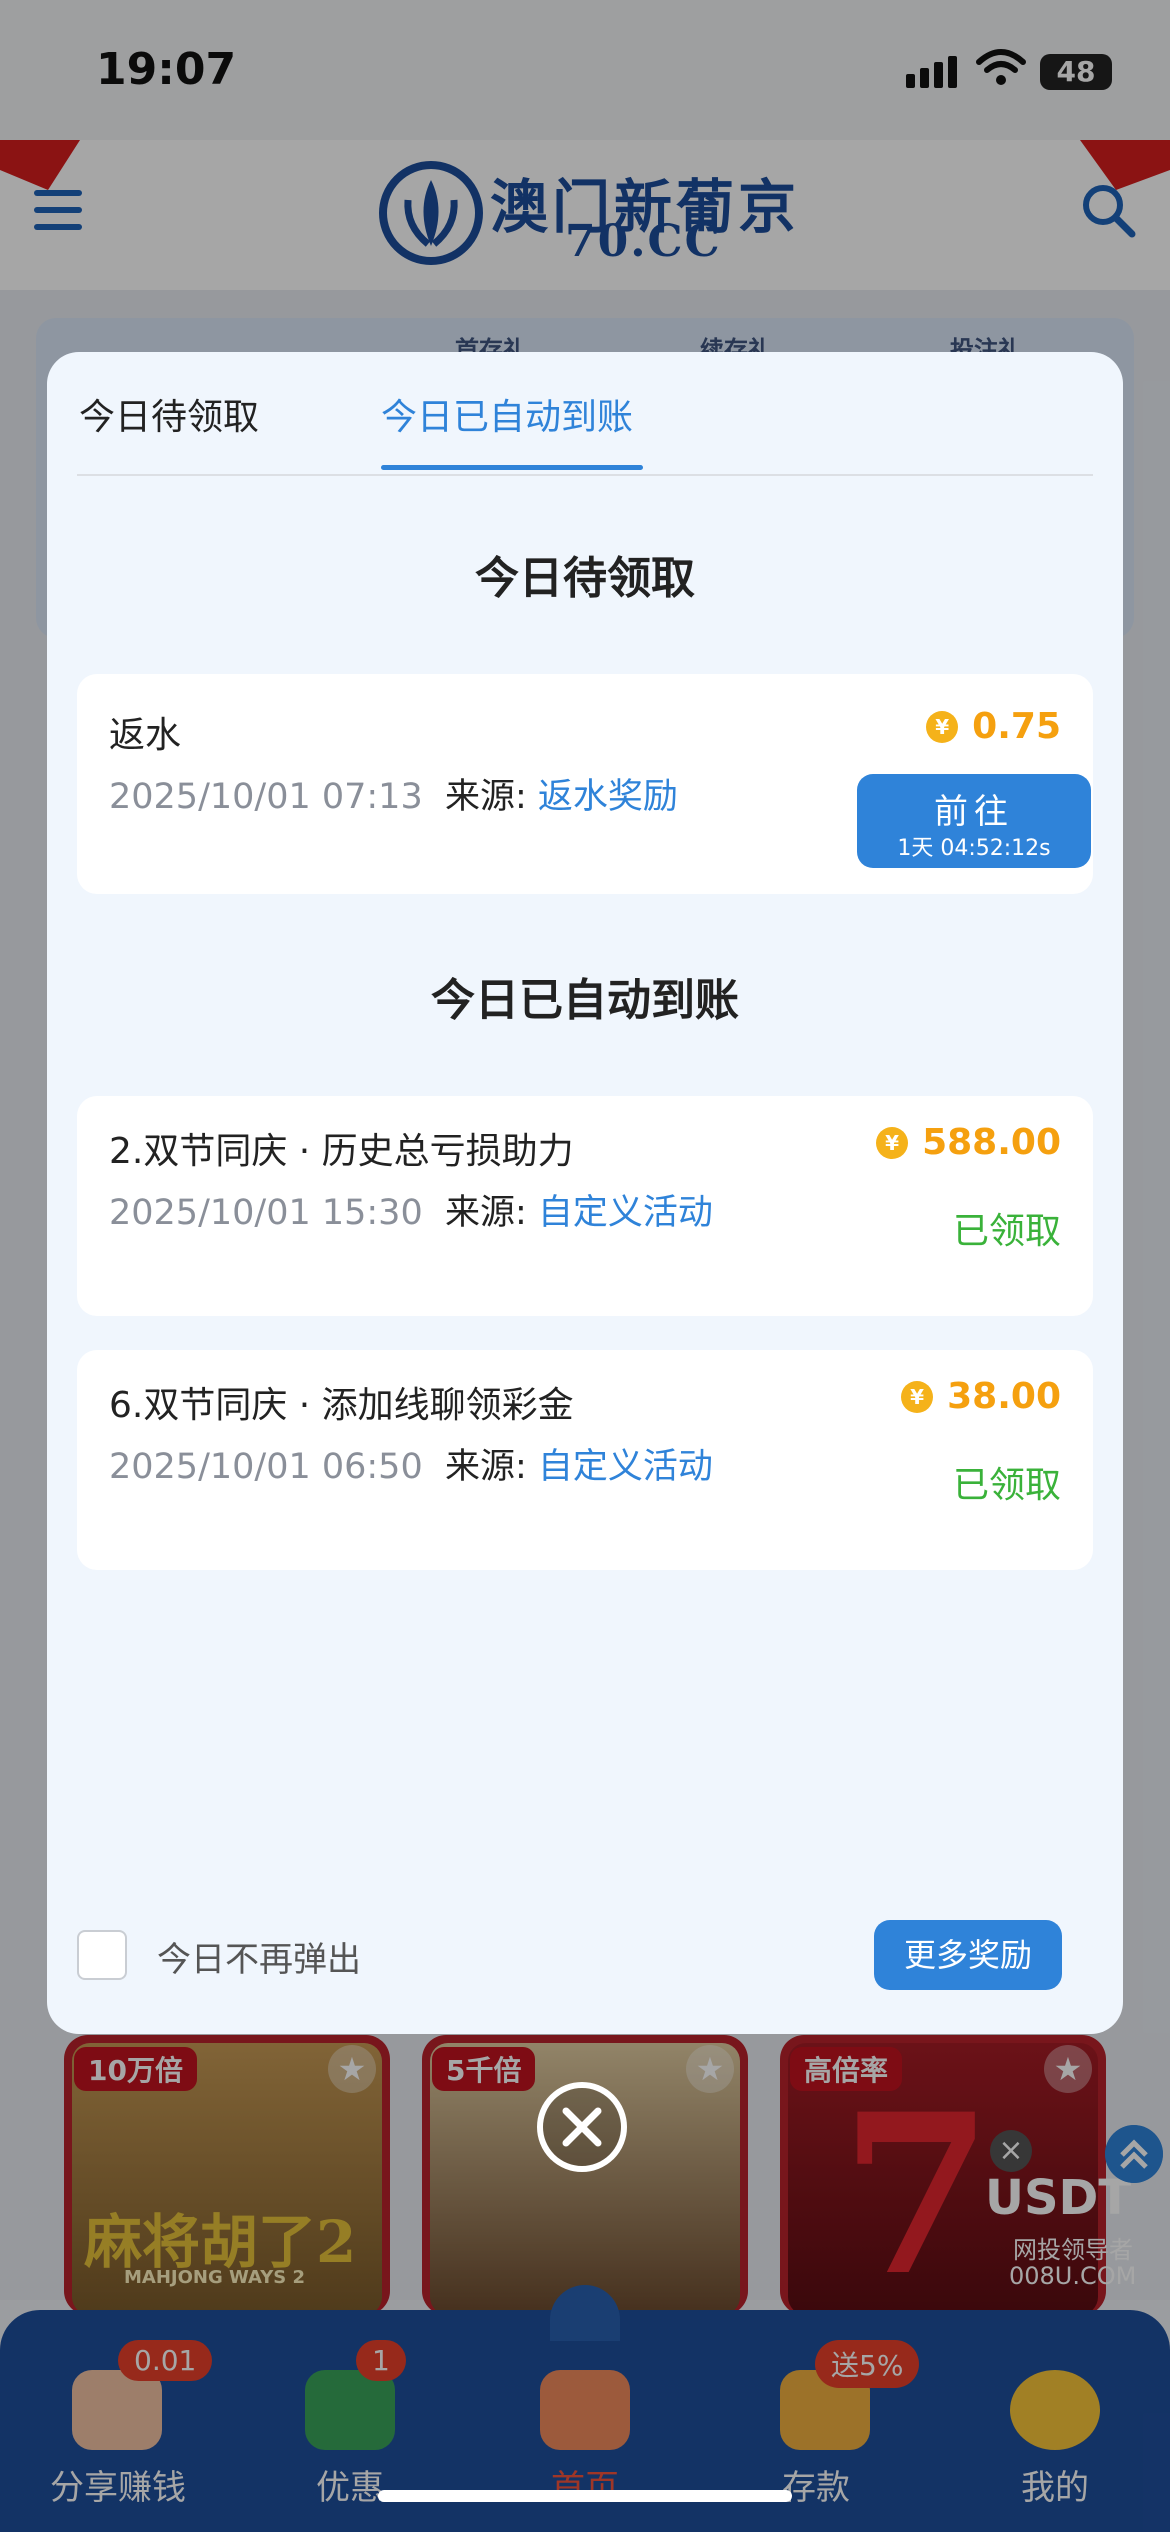 Image resolution: width=1170 pixels, height=2532 pixels. Describe the element at coordinates (341, 1151) in the screenshot. I see `reward-title: 2.双节同庆 · 历史总亏损助力` at that location.